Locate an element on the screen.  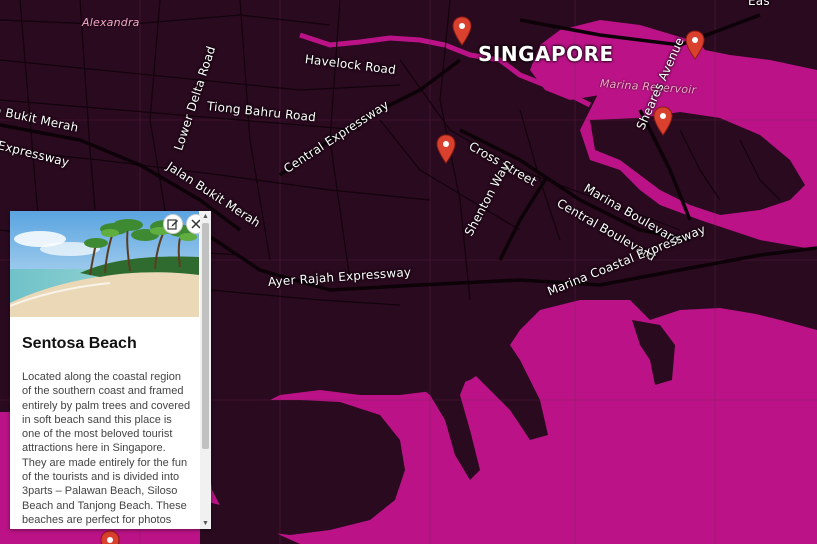
edit-button is located at coordinates (173, 224).